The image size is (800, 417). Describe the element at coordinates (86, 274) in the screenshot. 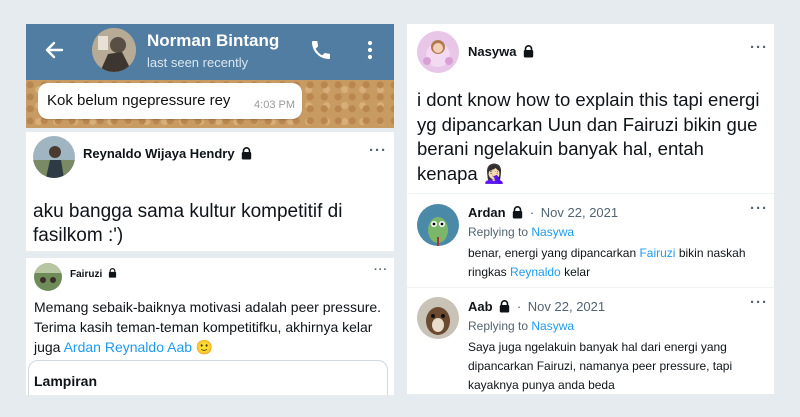

I see `author-name: Fairuzi` at that location.